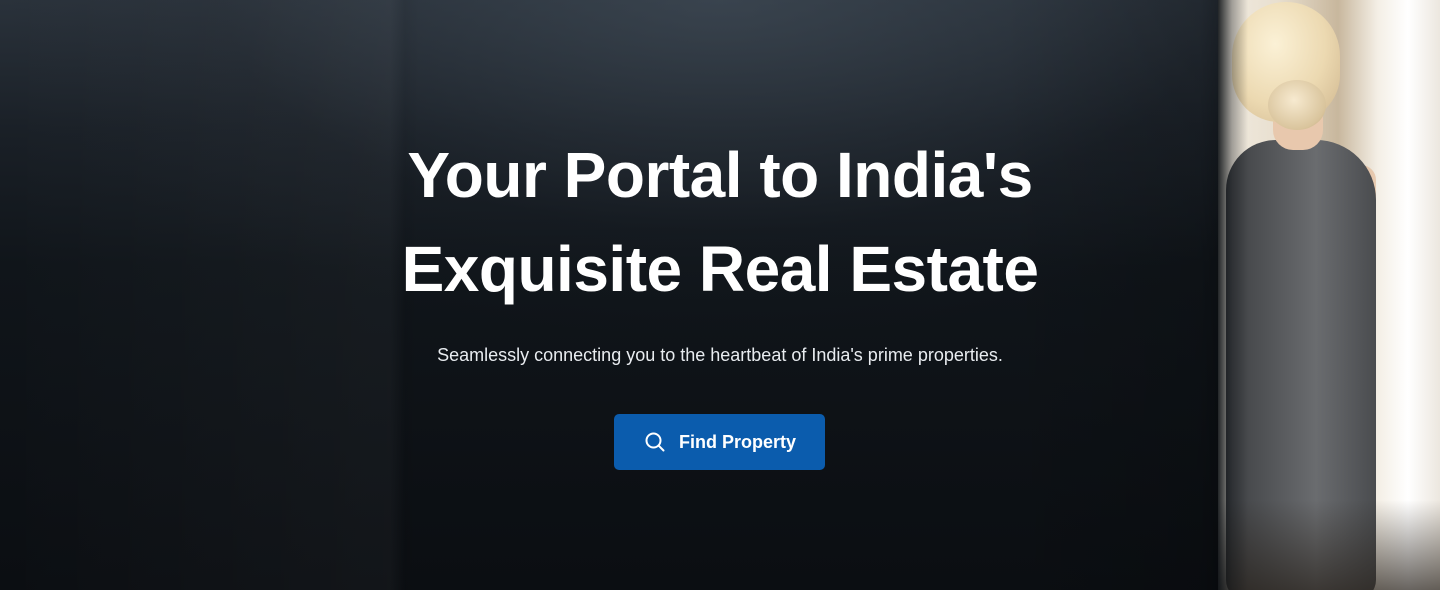 The height and width of the screenshot is (590, 1440). I want to click on hero-title-line-2: Exquisite Real Estate, so click(720, 269).